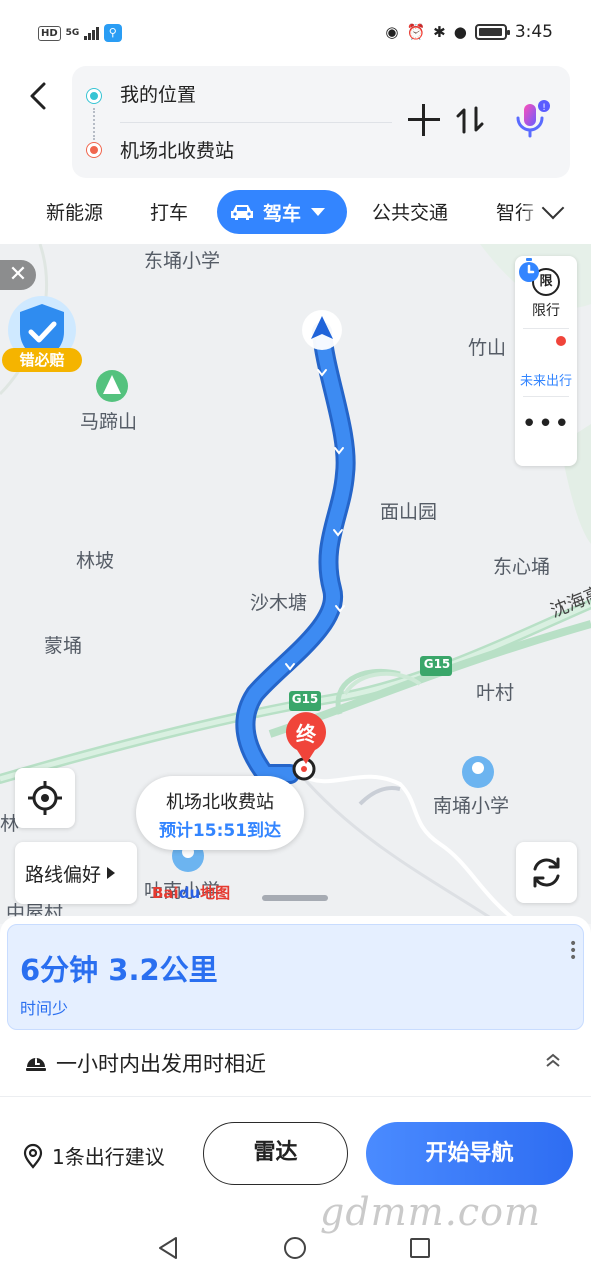 This screenshot has height=1280, width=591. What do you see at coordinates (420, 1248) in the screenshot?
I see `nav-recents-icon` at bounding box center [420, 1248].